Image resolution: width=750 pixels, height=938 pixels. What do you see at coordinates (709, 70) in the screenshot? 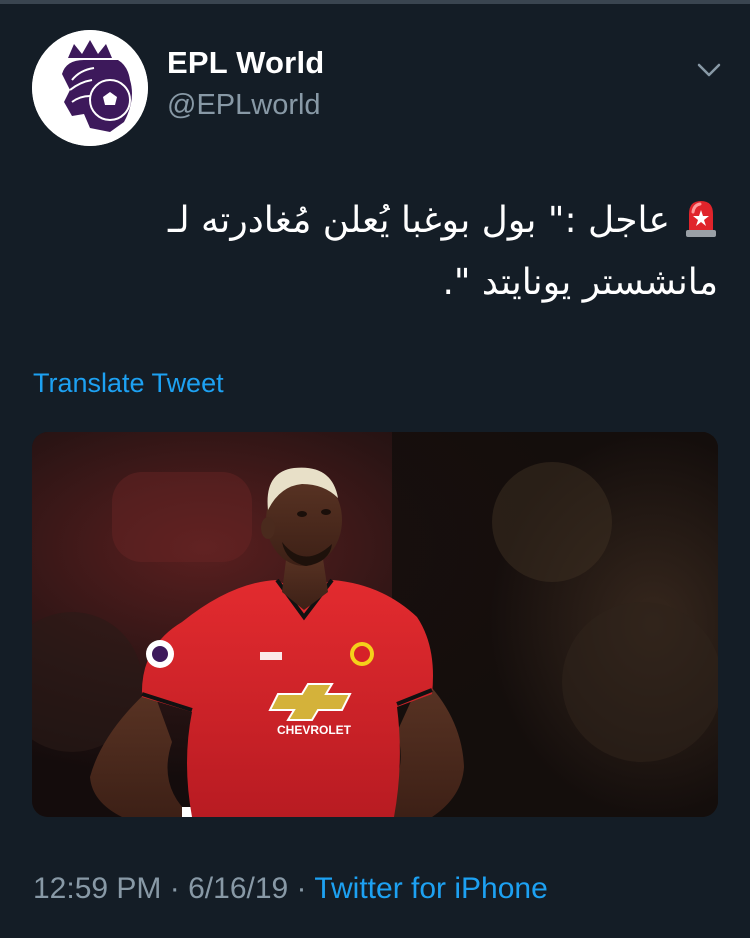
I see `chevron-down-icon` at bounding box center [709, 70].